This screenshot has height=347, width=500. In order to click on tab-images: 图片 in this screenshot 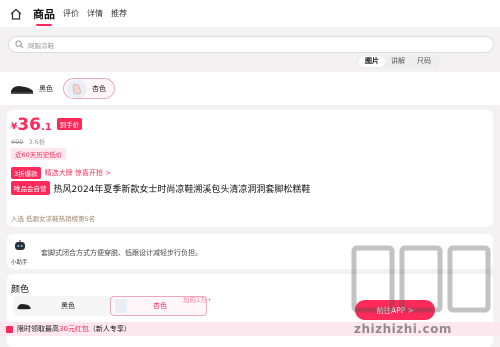, I will do `click(372, 61)`.